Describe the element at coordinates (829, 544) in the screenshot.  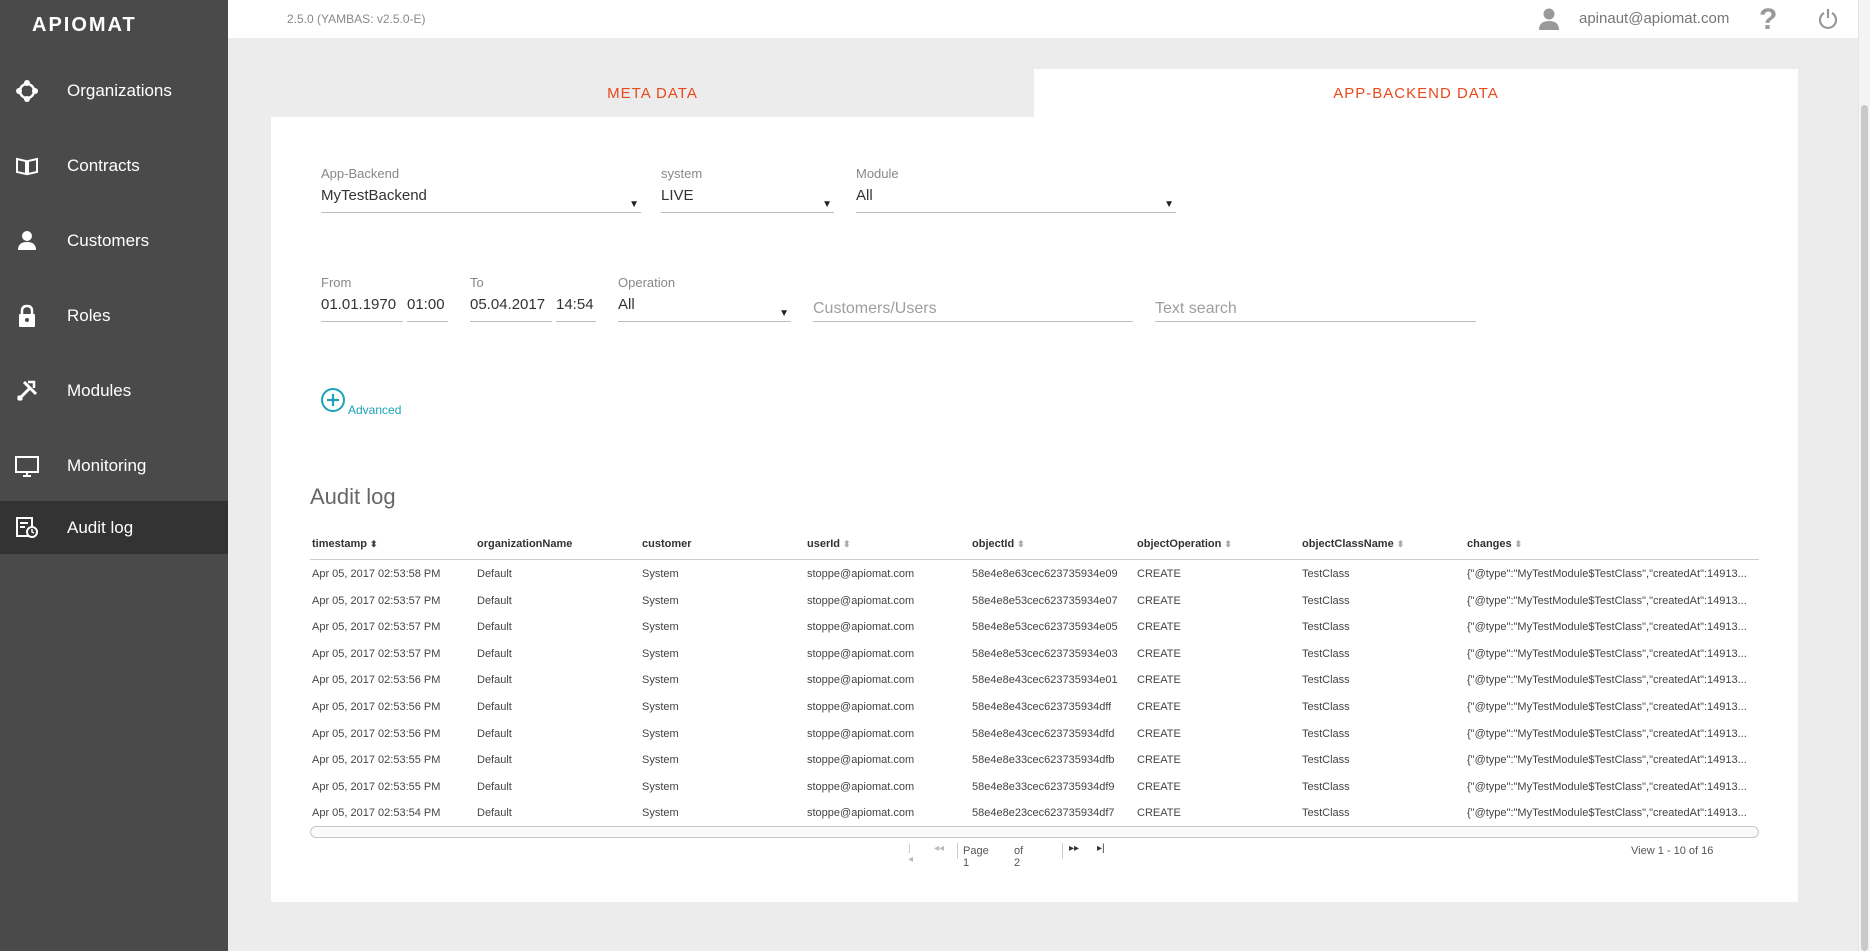
I see `column-header-user-id: userId ⬍` at that location.